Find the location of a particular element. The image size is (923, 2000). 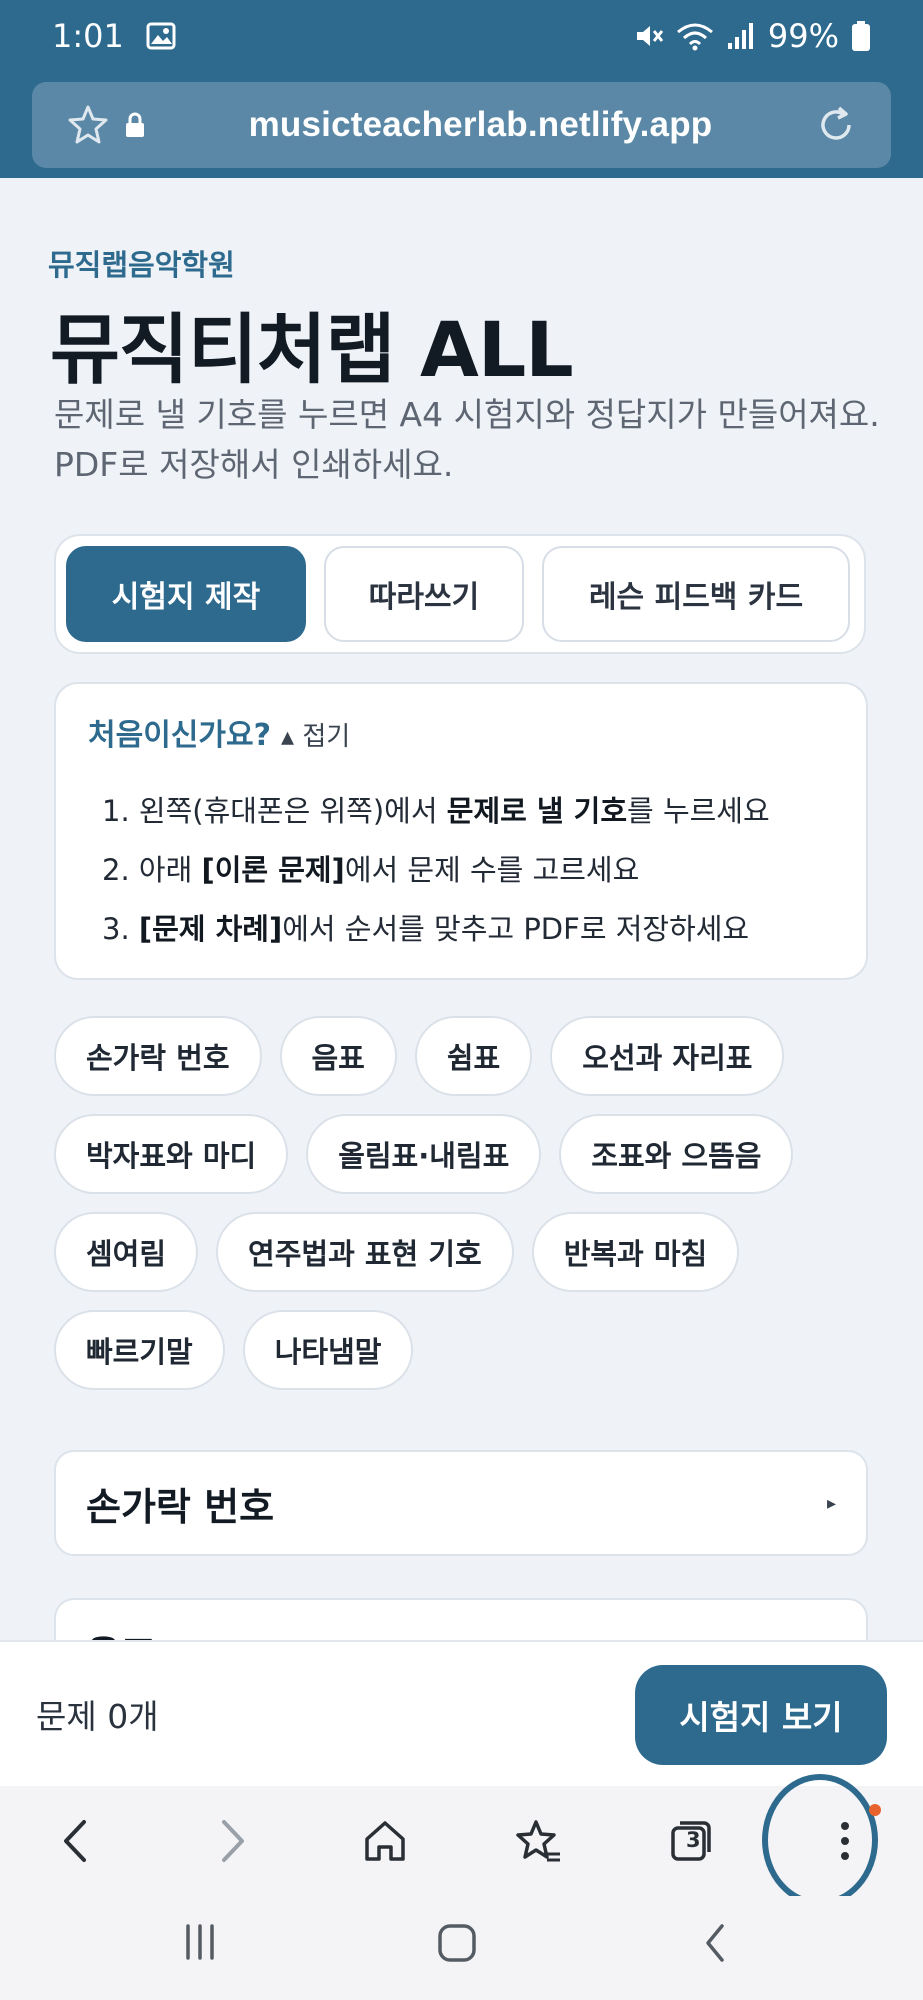

lock-icon is located at coordinates (135, 125).